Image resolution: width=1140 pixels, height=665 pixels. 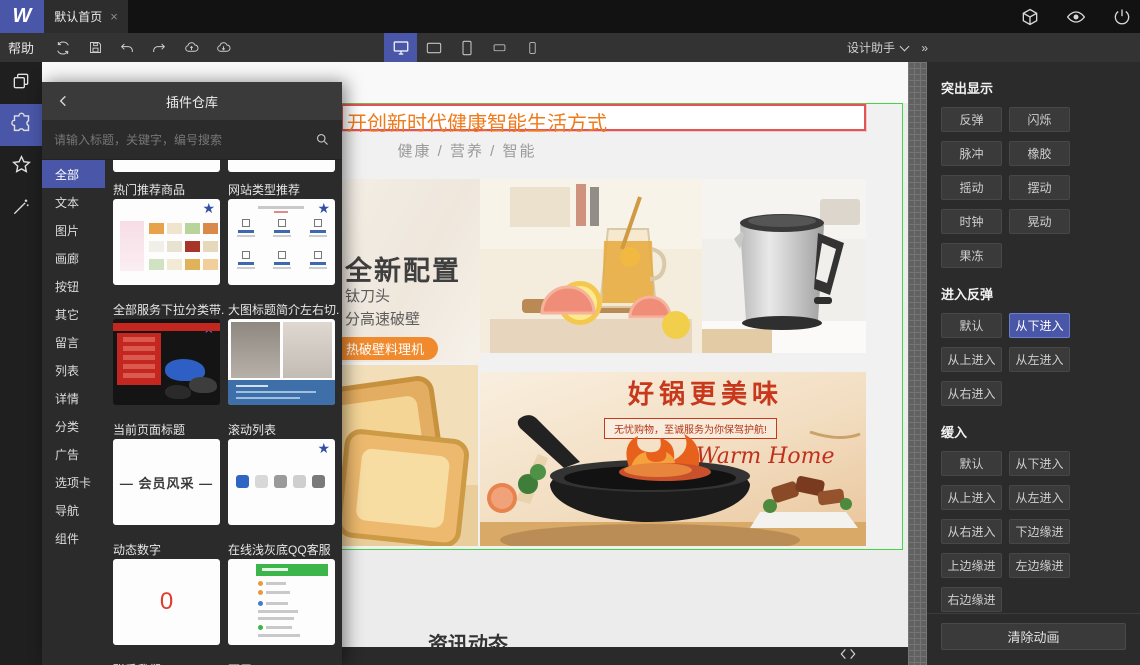 I want to click on close-icon: ×, so click(x=114, y=16).